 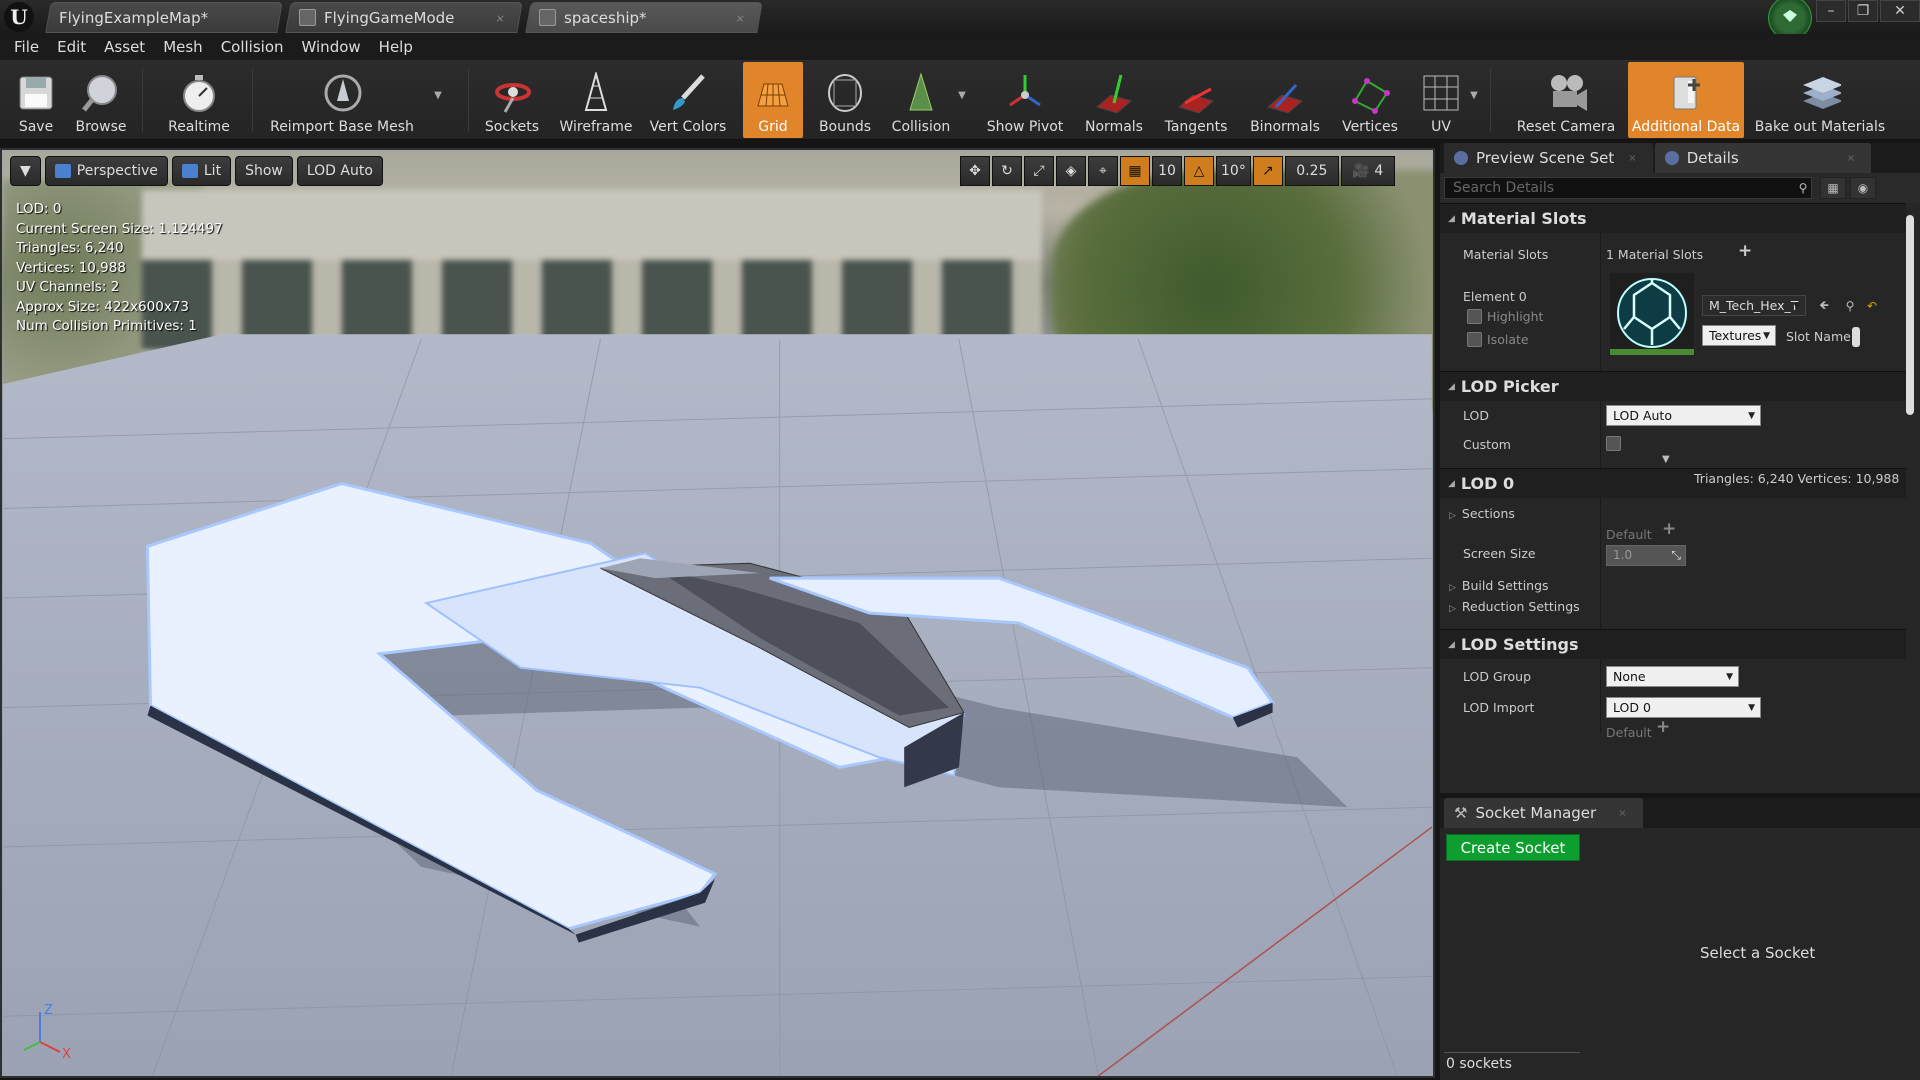 I want to click on world-local-icon: ◈, so click(x=1071, y=171).